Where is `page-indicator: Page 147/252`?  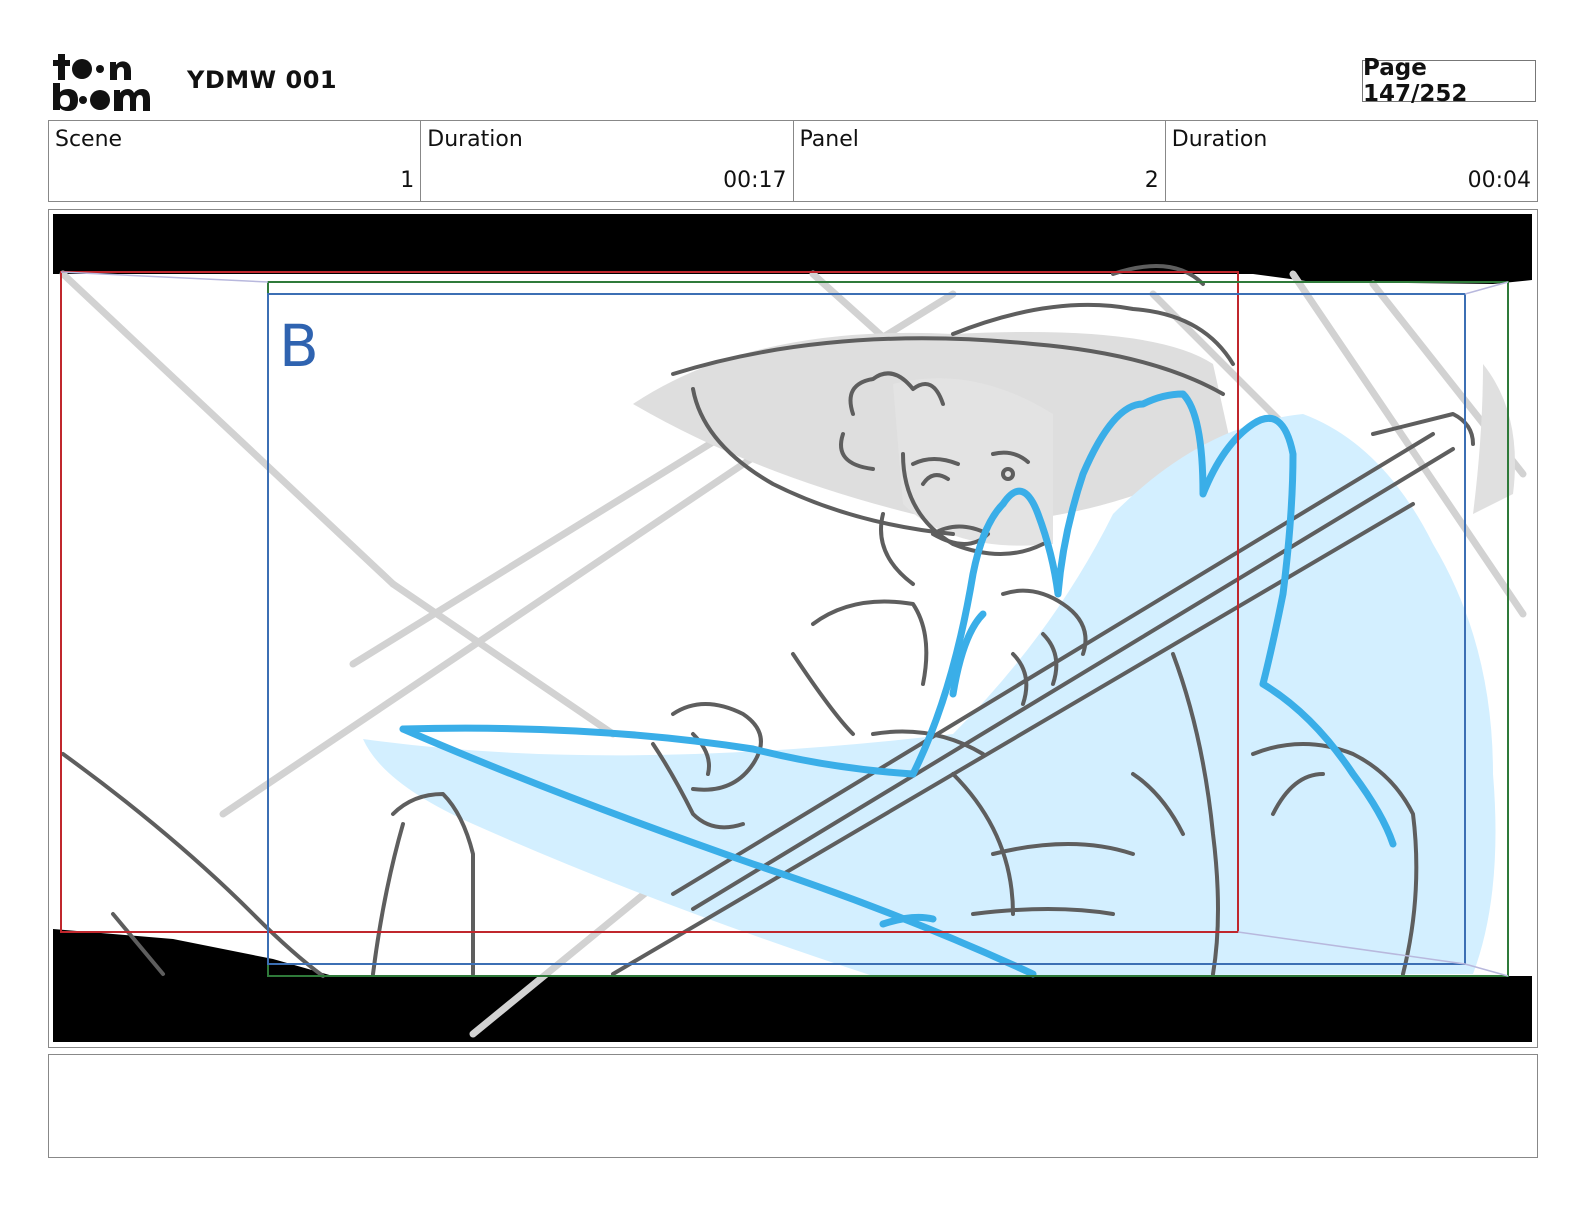 page-indicator: Page 147/252 is located at coordinates (1449, 81).